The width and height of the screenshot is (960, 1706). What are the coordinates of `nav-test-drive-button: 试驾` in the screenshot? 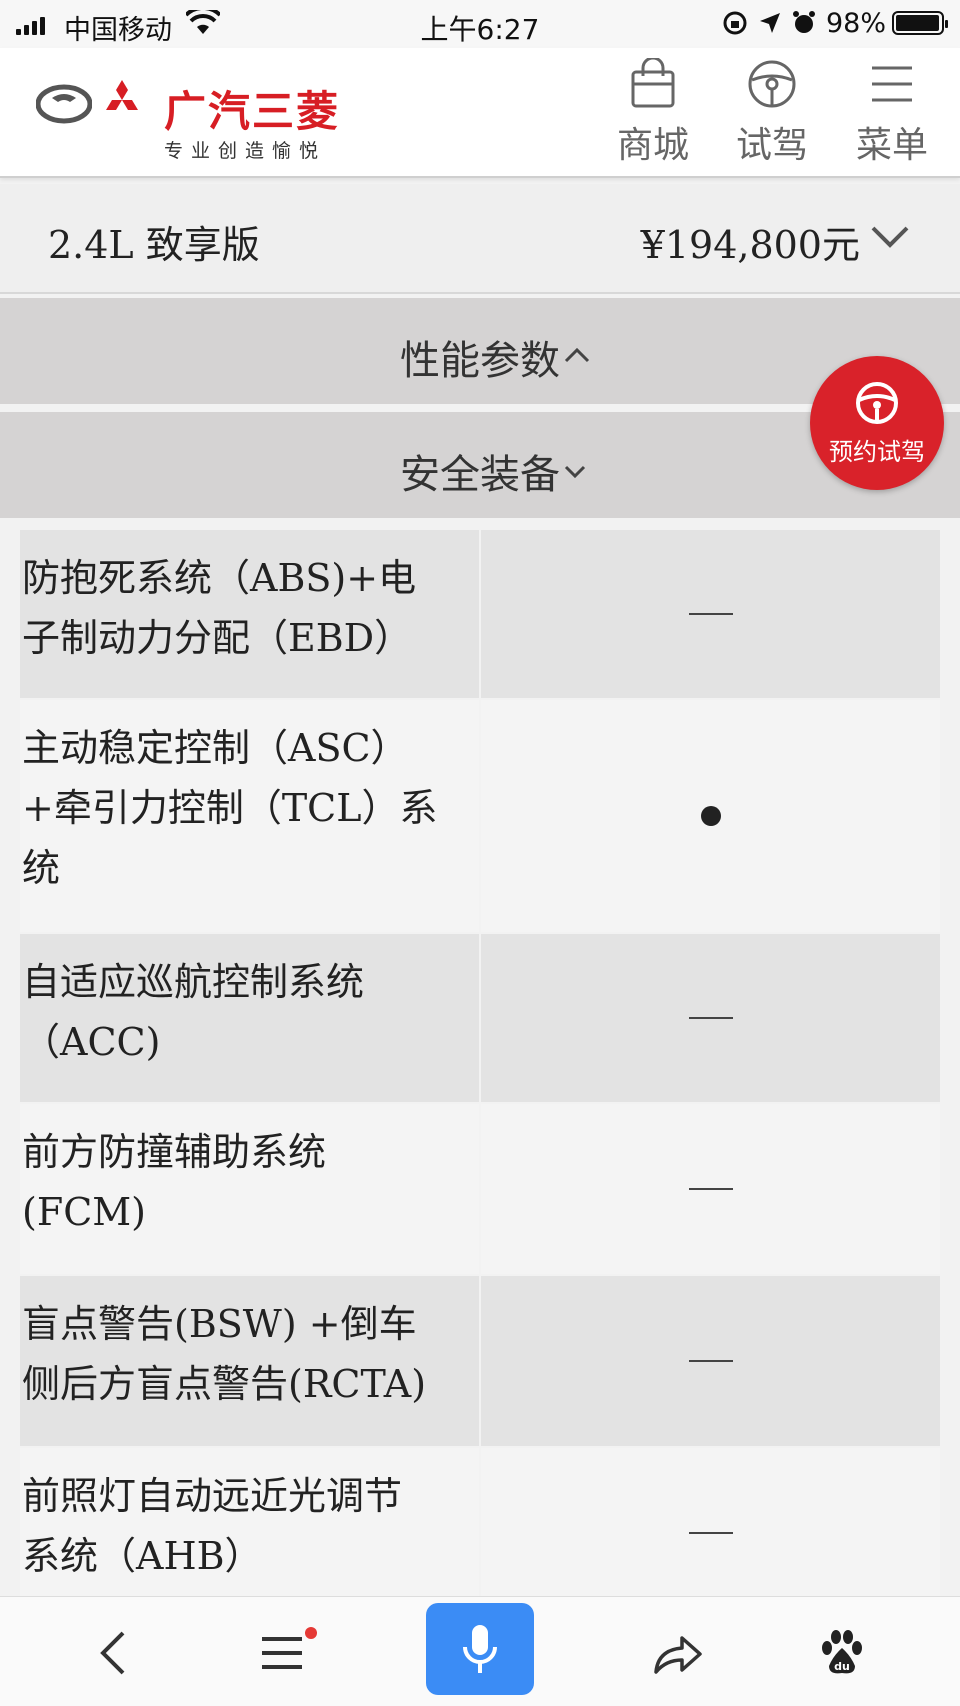 It's located at (772, 113).